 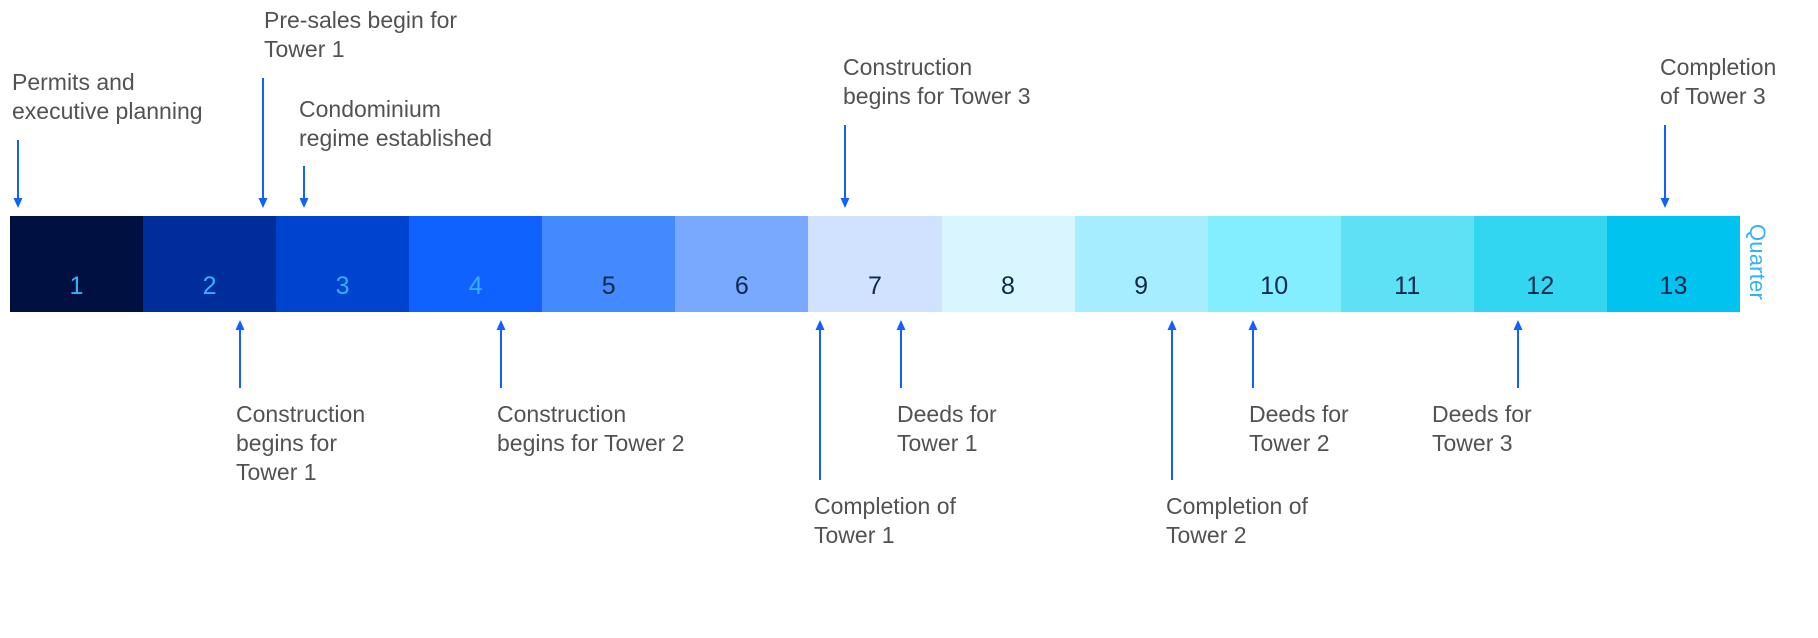 I want to click on connector-arrow-deeds-t3, so click(x=1518, y=354).